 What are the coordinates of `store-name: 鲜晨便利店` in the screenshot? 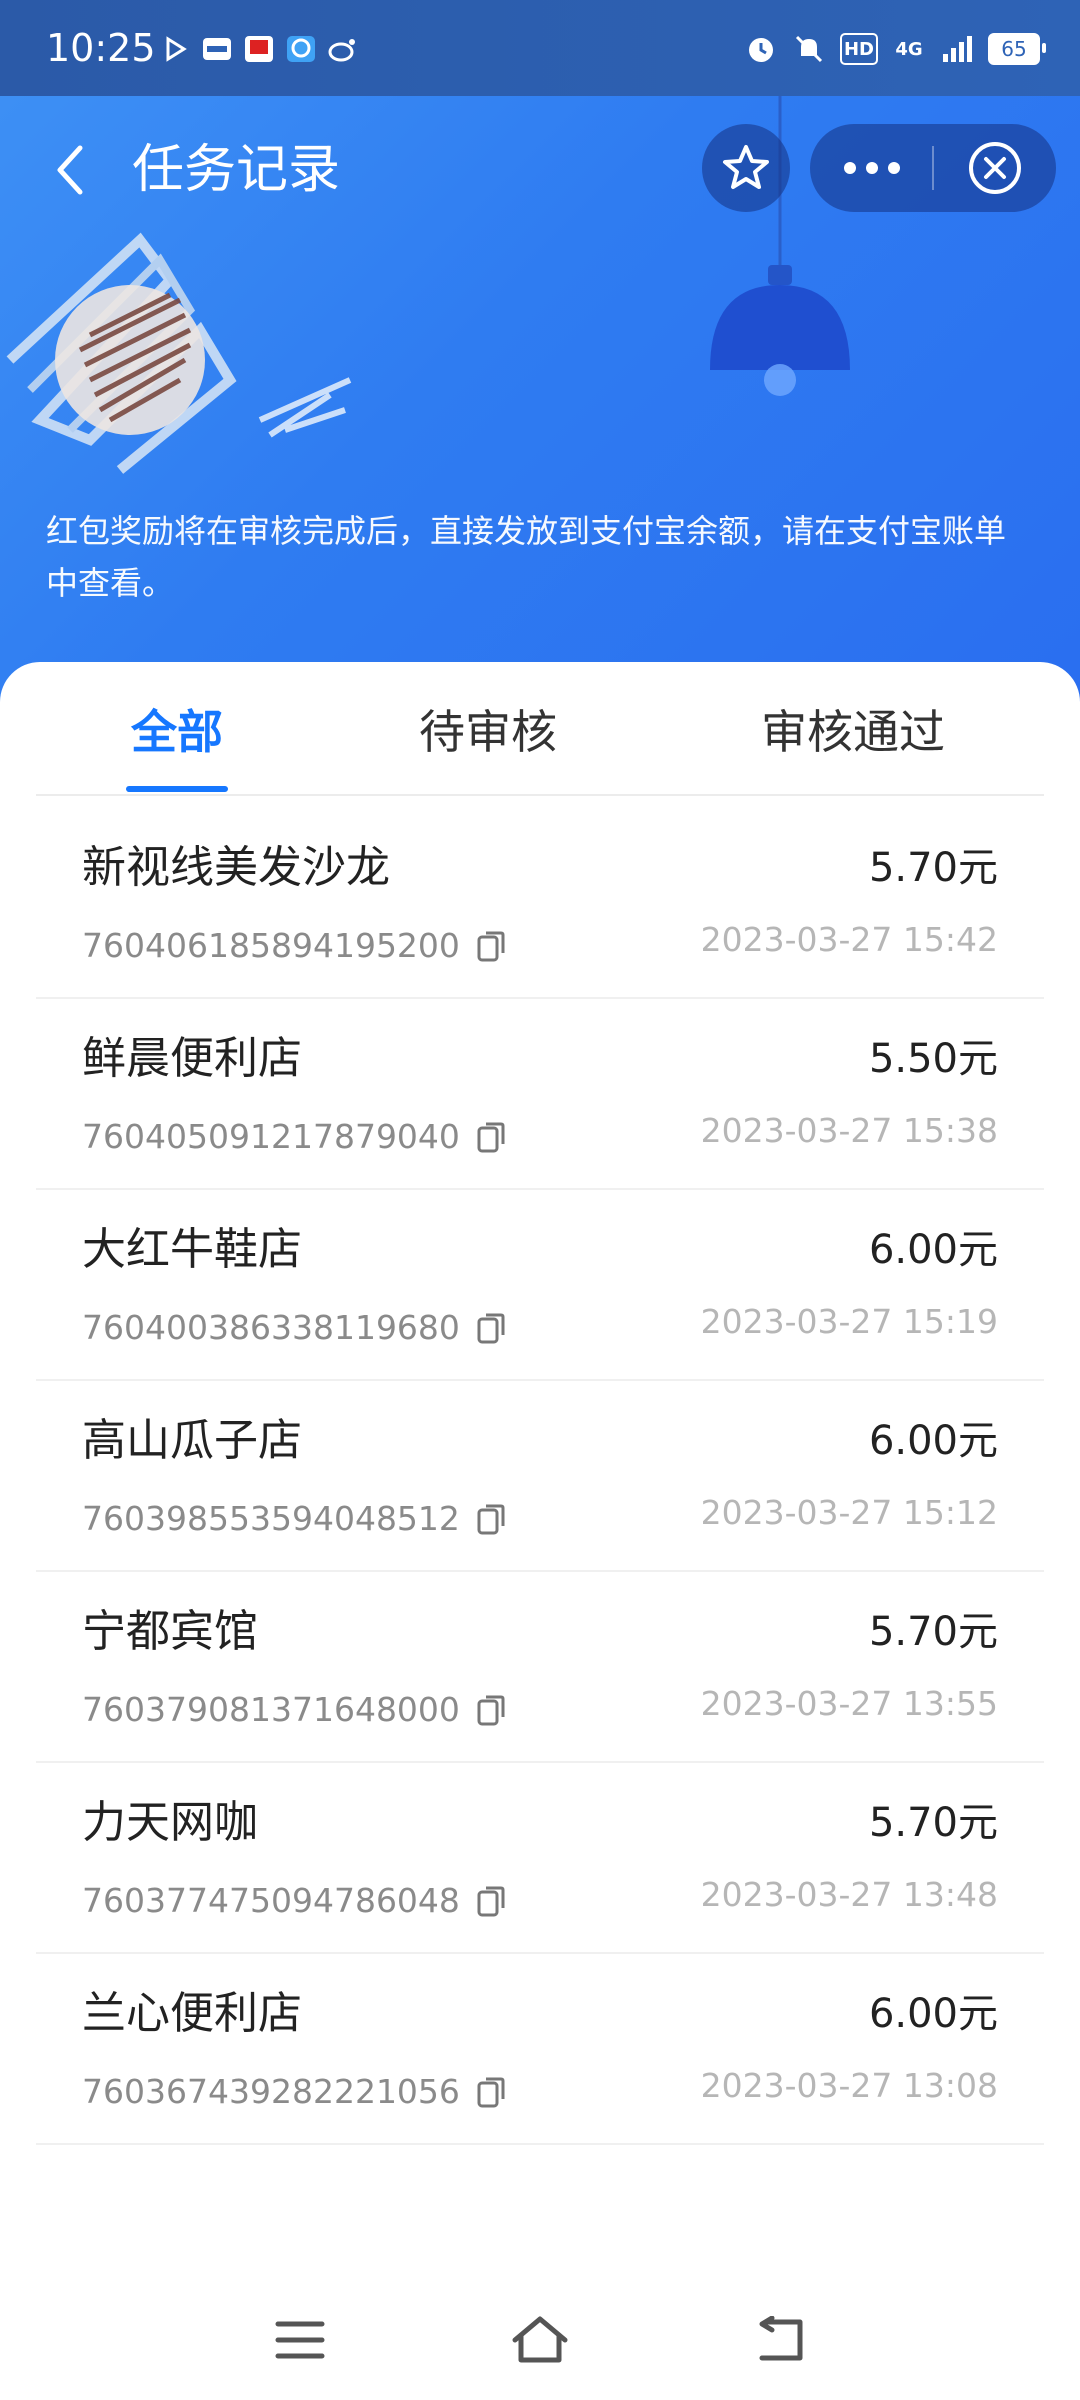 It's located at (192, 1058).